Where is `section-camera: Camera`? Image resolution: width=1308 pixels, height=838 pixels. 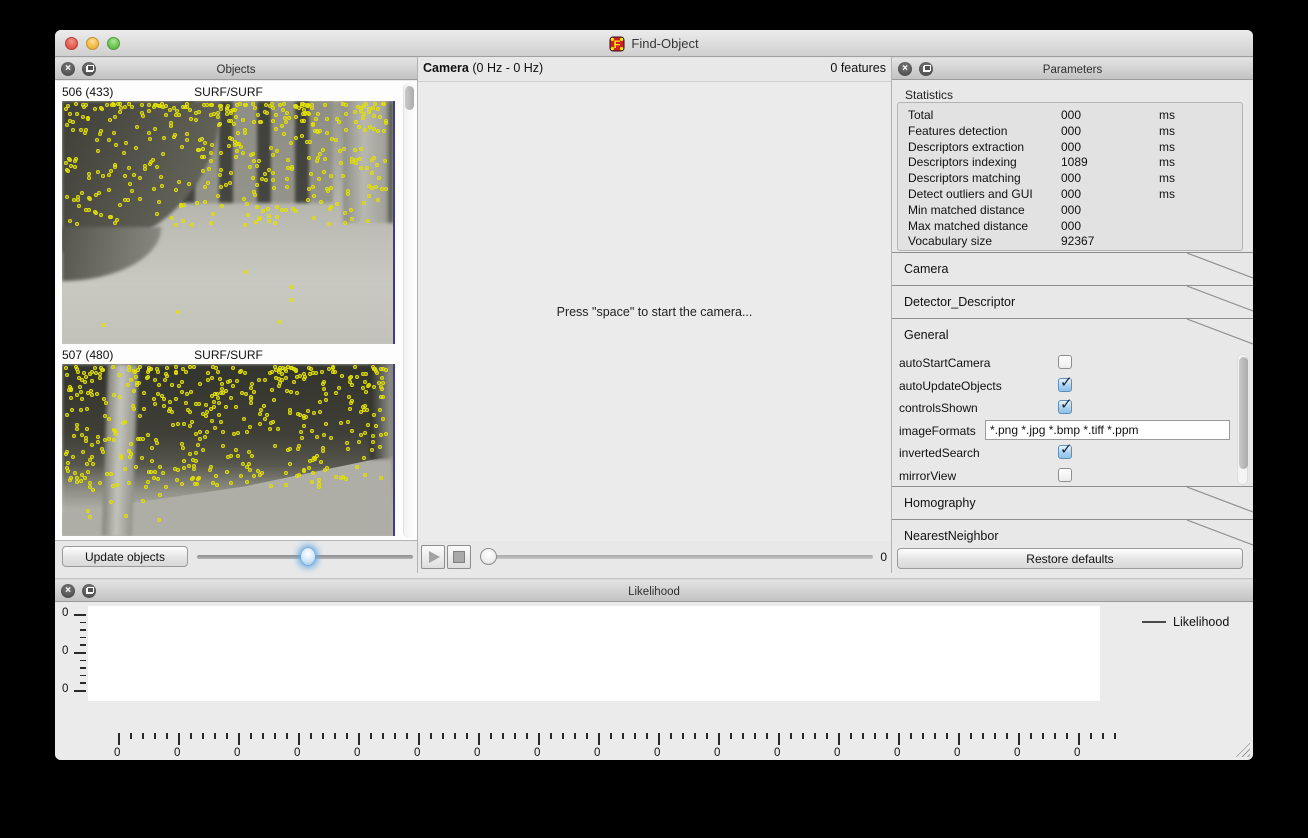
section-camera: Camera is located at coordinates (1072, 269).